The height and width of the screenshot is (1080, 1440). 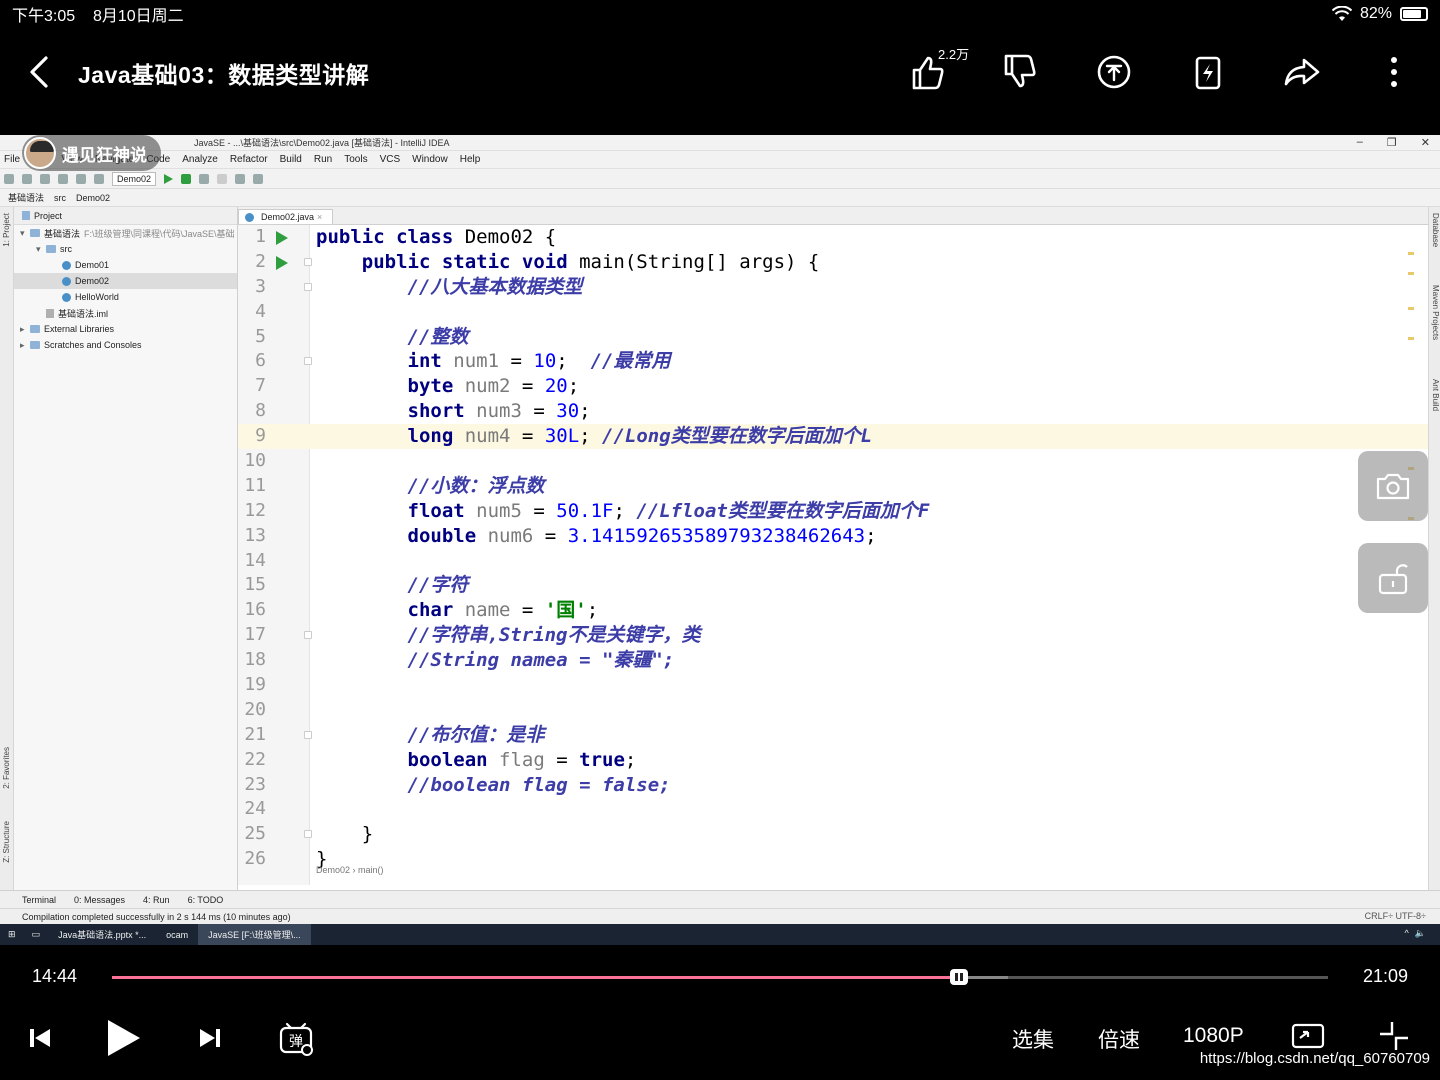 I want to click on code-line: 4, so click(x=833, y=312).